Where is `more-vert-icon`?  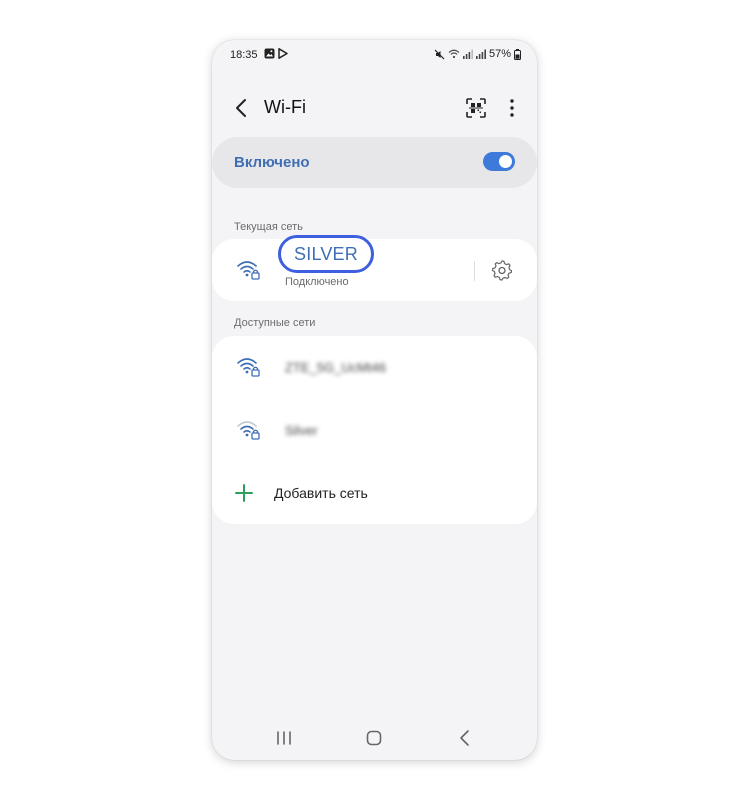 more-vert-icon is located at coordinates (512, 108).